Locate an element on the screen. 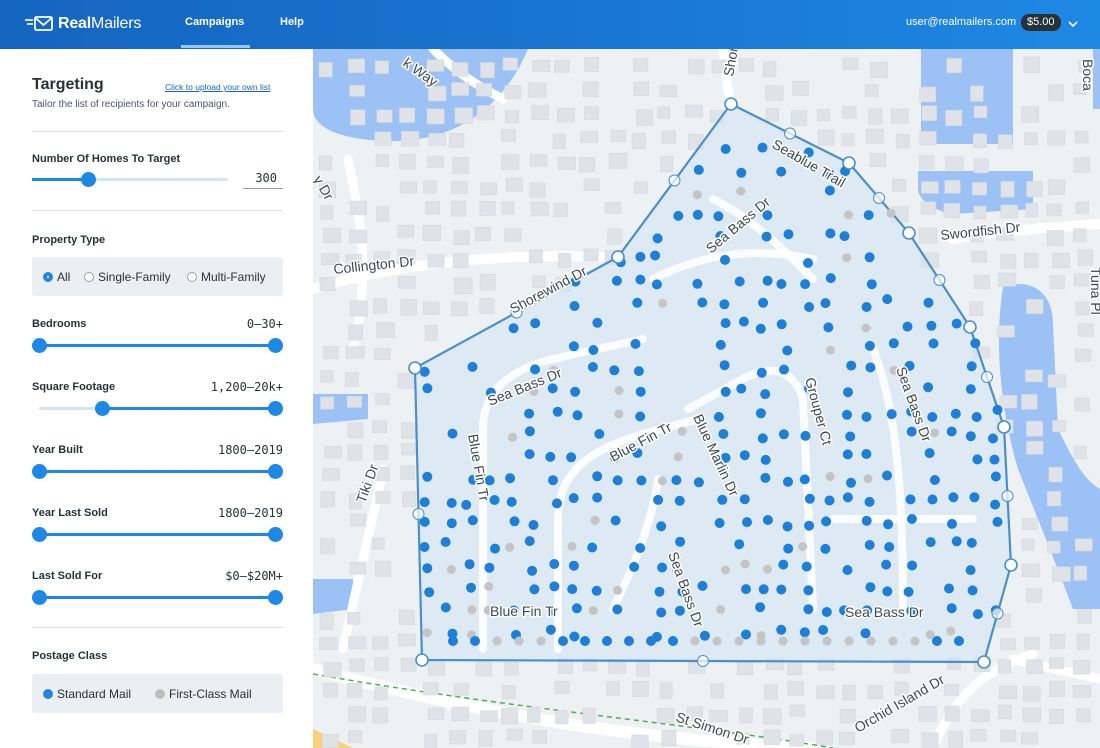 This screenshot has width=1100, height=748. bedrooms-range-slider is located at coordinates (157, 345).